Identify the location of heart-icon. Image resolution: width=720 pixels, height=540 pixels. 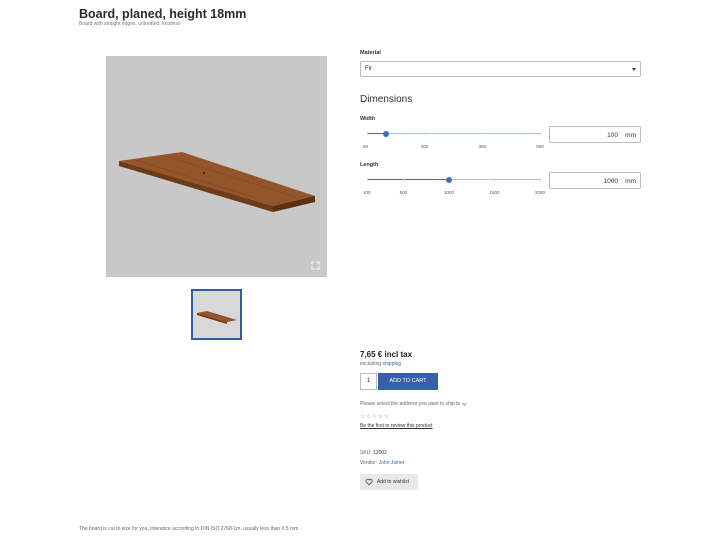
(369, 482).